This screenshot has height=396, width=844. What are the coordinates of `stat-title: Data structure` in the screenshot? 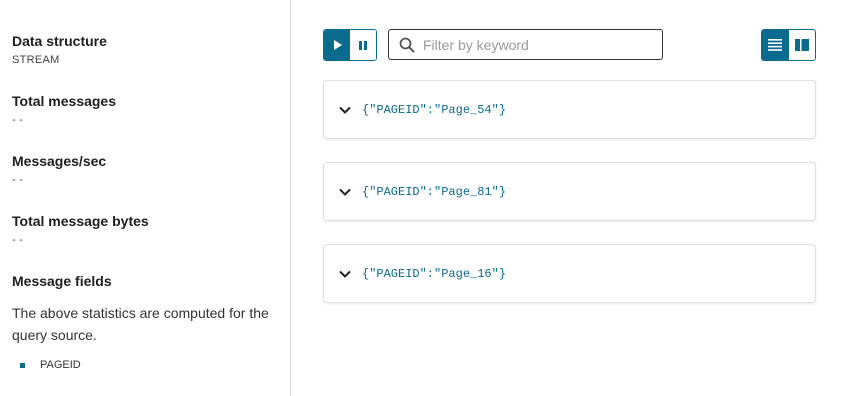 It's located at (59, 41).